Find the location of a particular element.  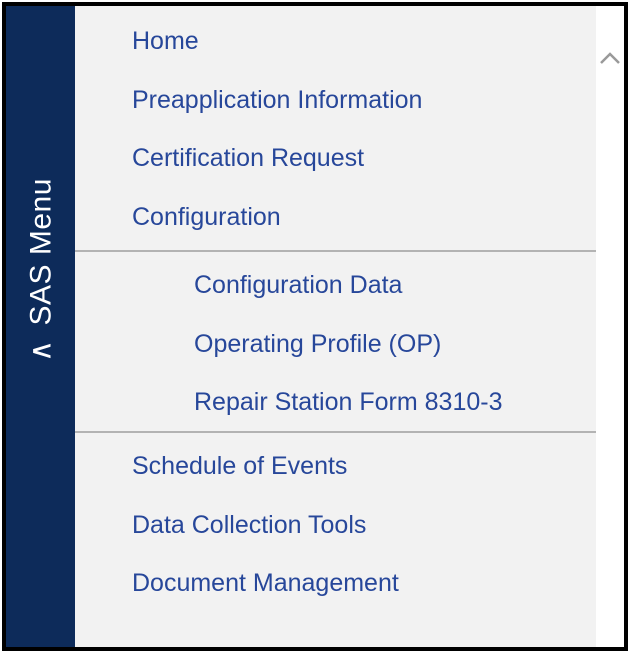

menu-item-configuration: Configuration is located at coordinates (206, 217).